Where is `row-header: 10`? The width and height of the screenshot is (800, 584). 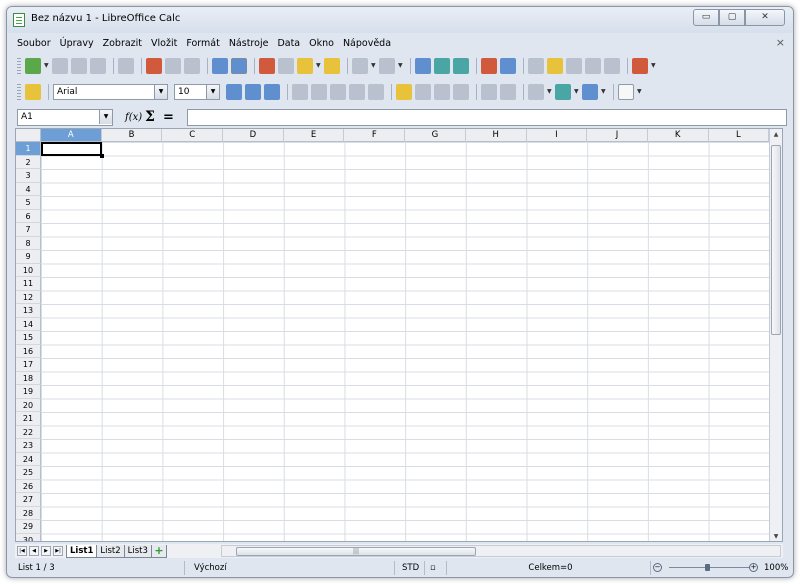
row-header: 10 is located at coordinates (28, 270).